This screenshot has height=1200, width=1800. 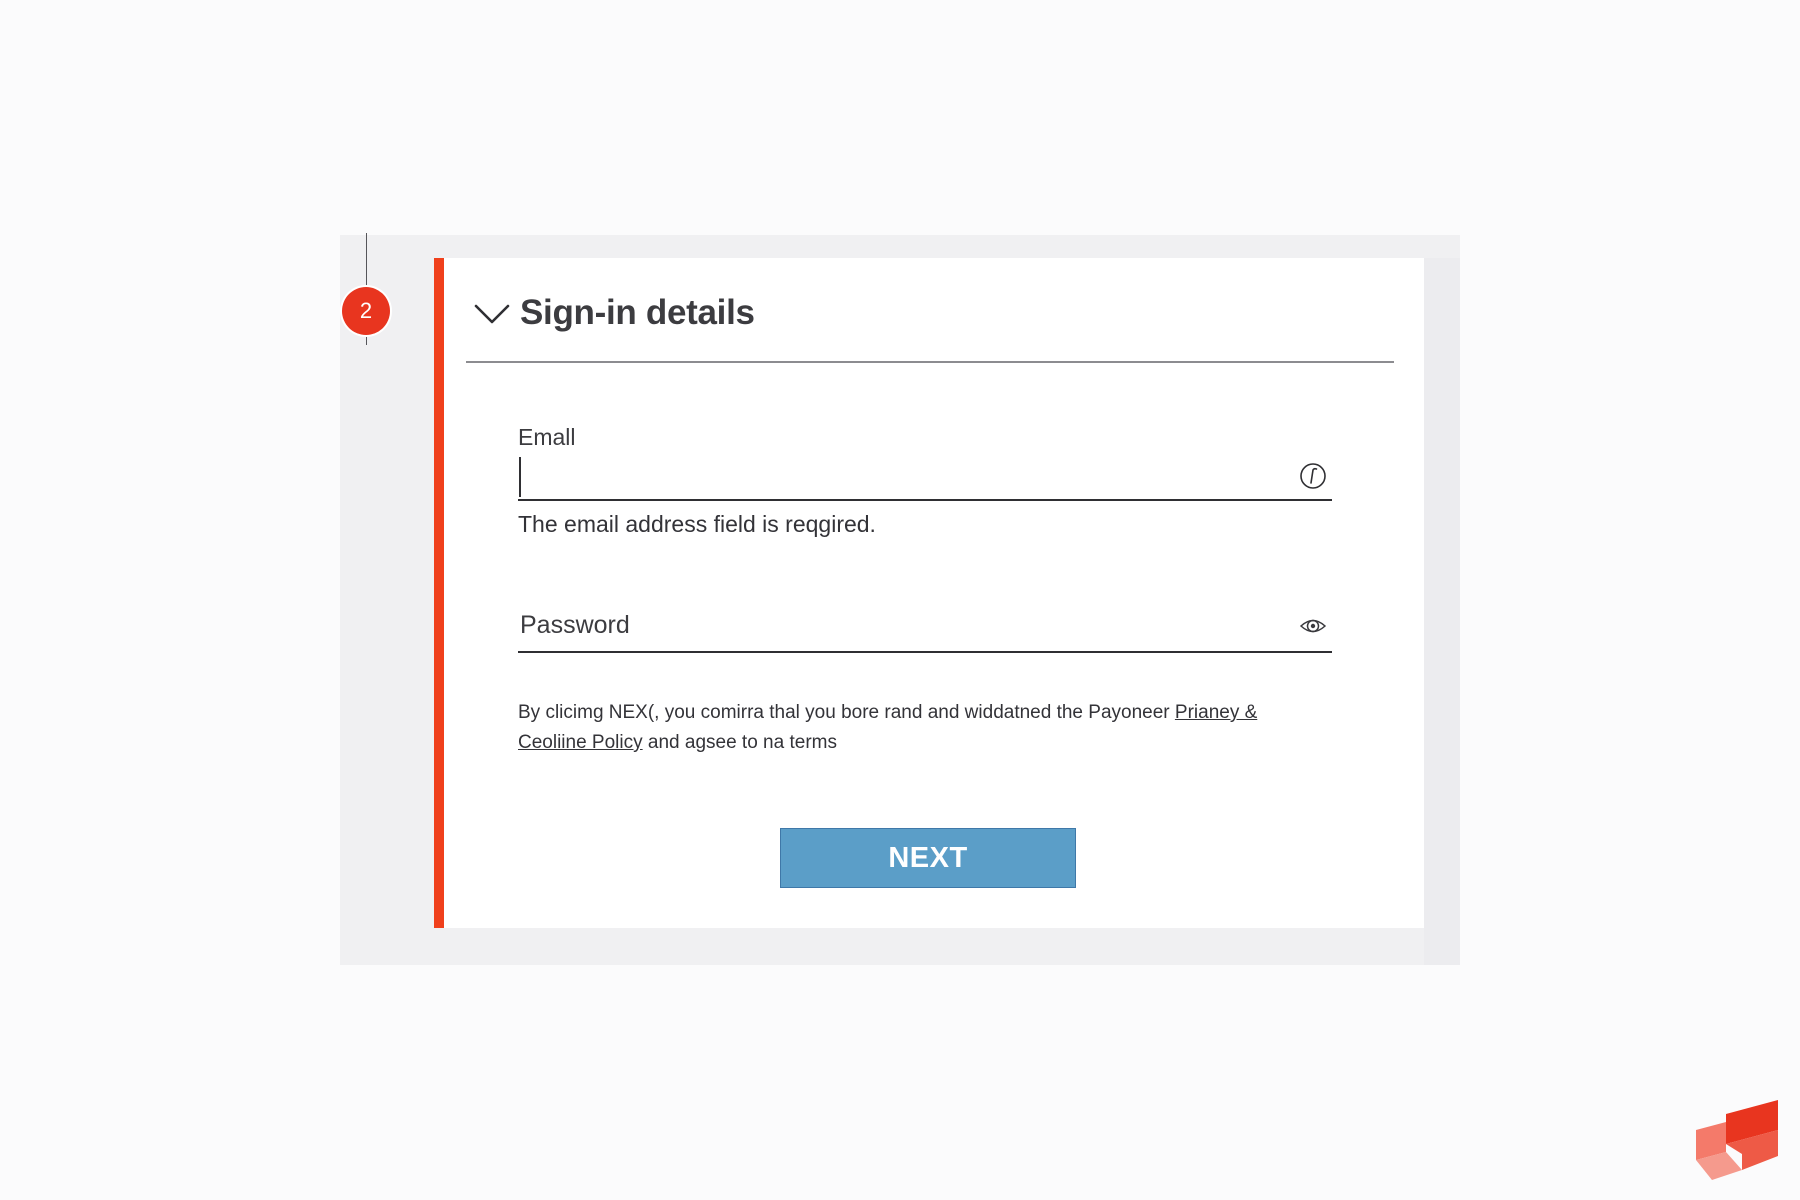 I want to click on active-step-accent-bar, so click(x=439, y=593).